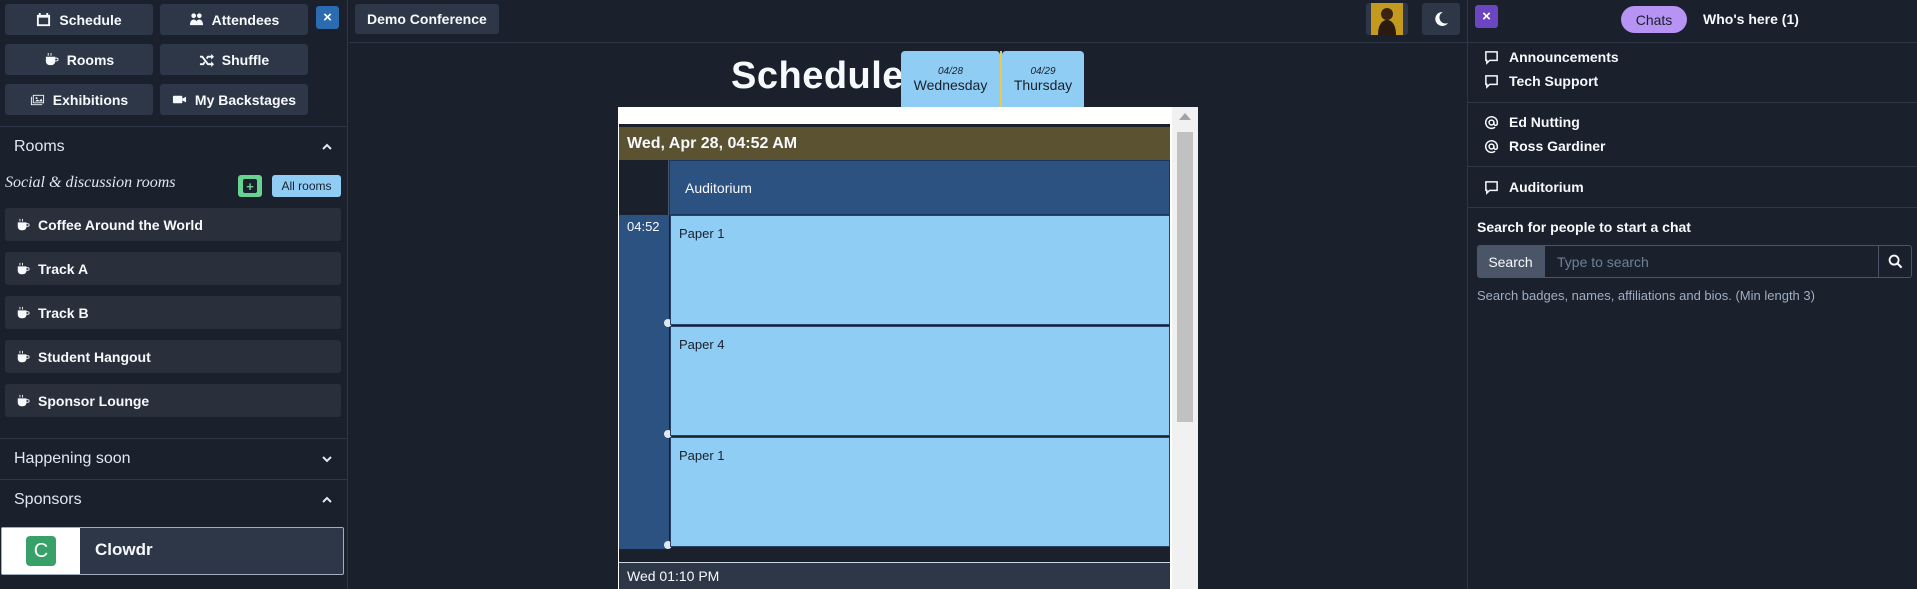  Describe the element at coordinates (173, 146) in the screenshot. I see `rooms-section-header: Rooms` at that location.